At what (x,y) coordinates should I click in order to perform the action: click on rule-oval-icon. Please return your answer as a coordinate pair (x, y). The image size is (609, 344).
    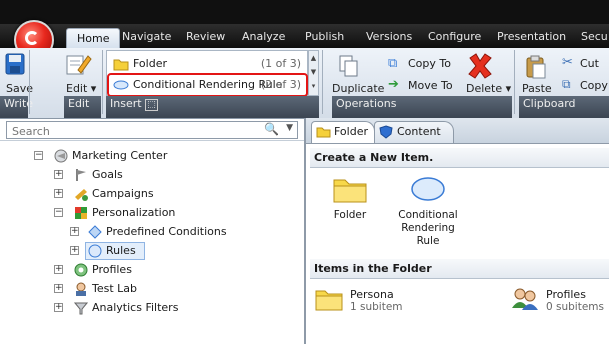
    Looking at the image, I should click on (428, 189).